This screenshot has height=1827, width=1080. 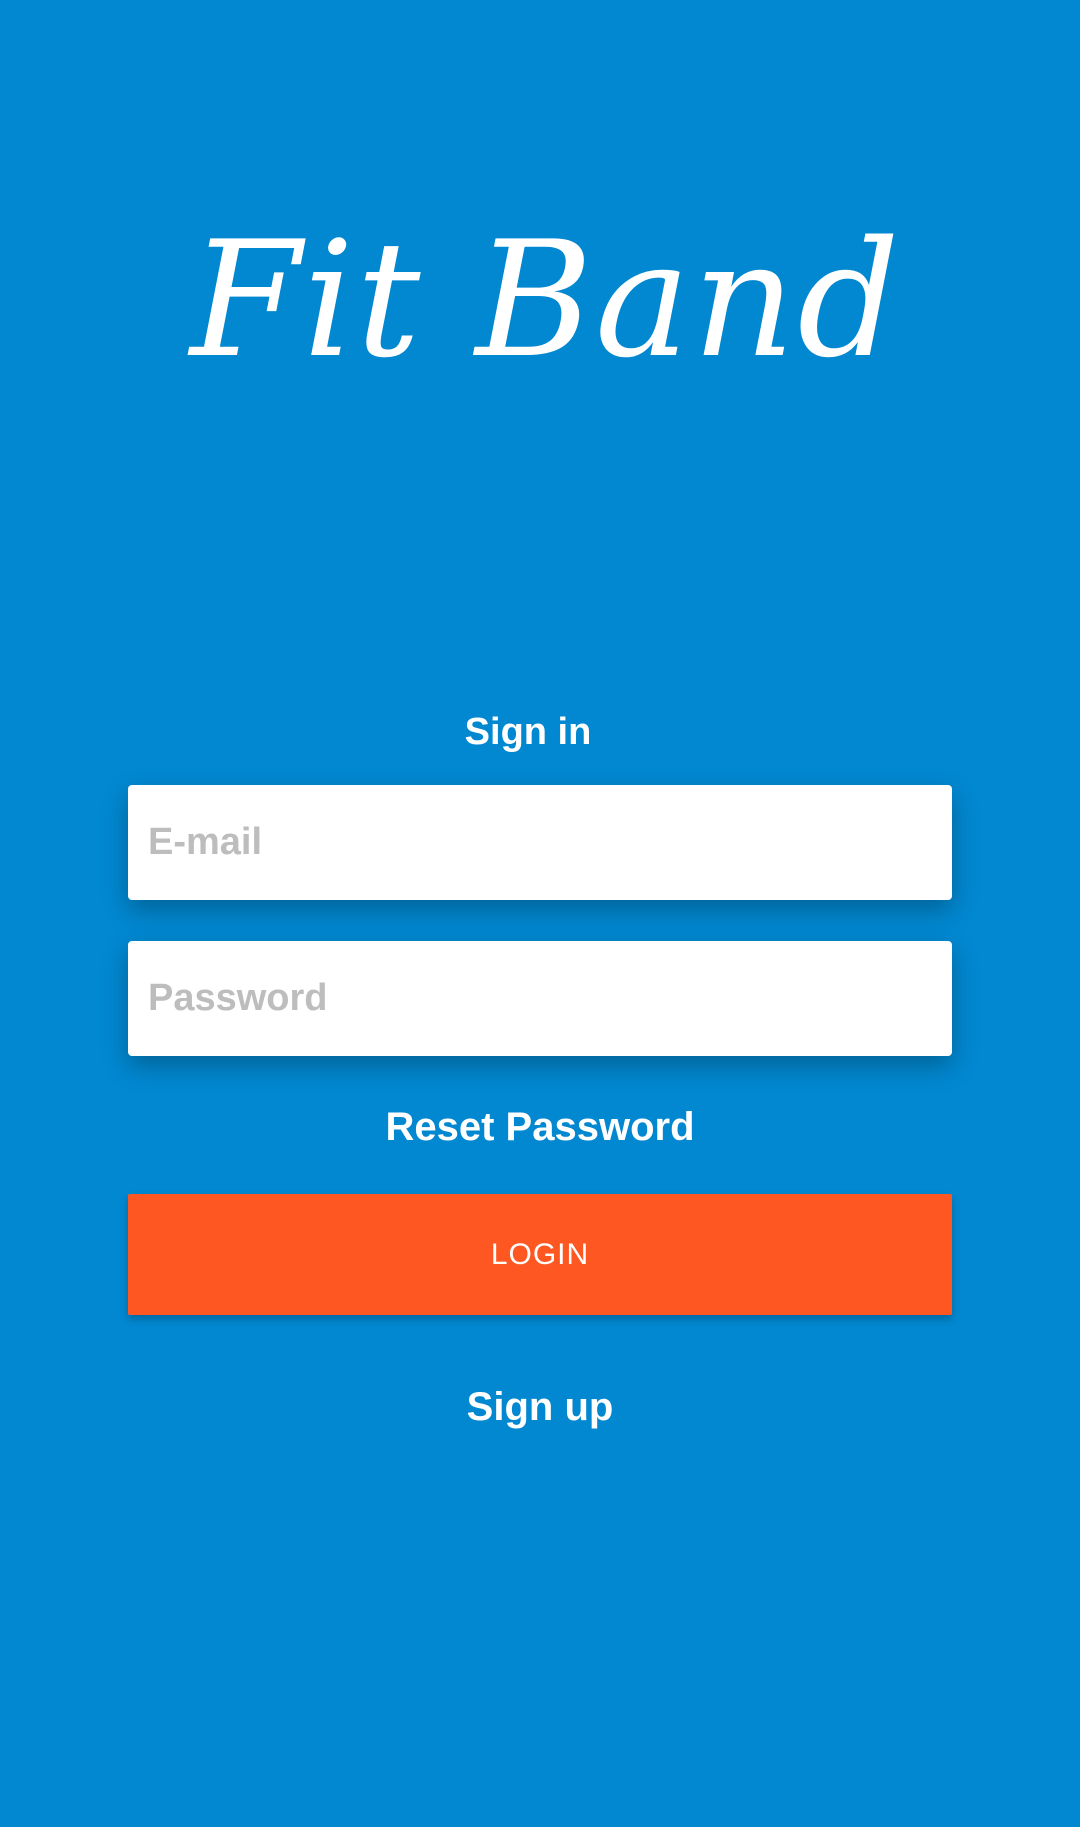 What do you see at coordinates (540, 842) in the screenshot?
I see `email-field` at bounding box center [540, 842].